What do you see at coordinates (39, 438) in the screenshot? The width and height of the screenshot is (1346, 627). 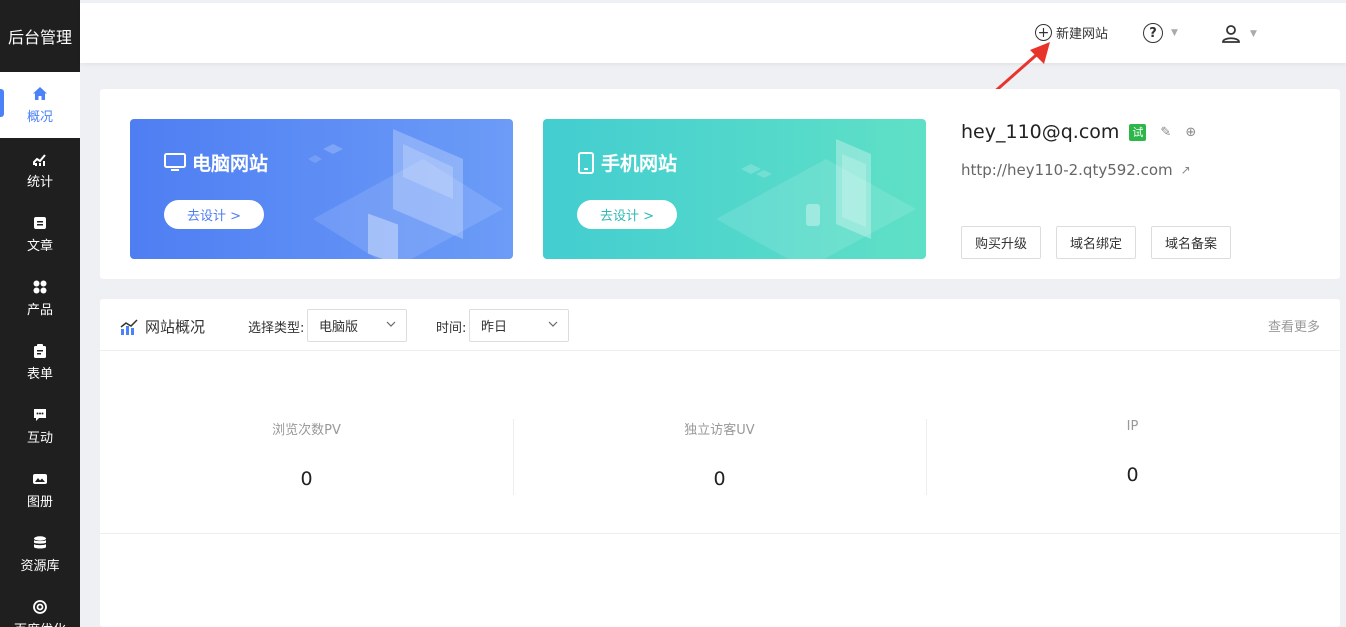 I see `sidebar-item-label: 互动` at bounding box center [39, 438].